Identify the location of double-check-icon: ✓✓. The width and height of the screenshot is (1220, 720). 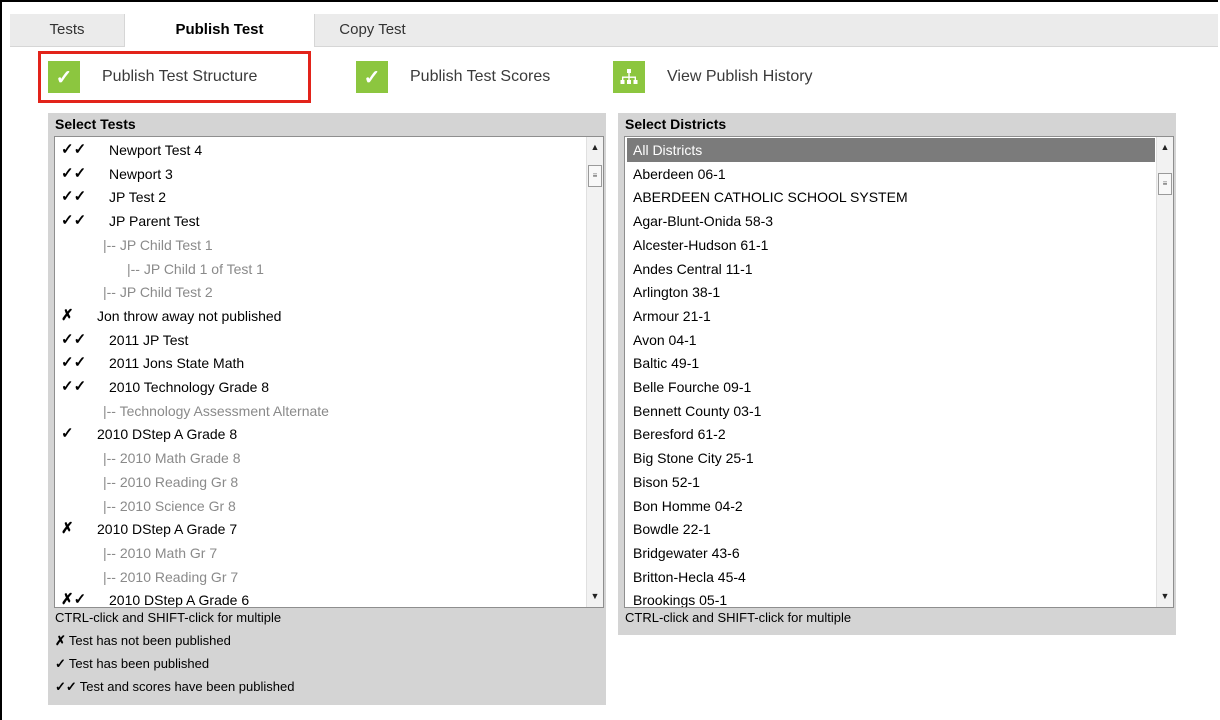
(66, 686).